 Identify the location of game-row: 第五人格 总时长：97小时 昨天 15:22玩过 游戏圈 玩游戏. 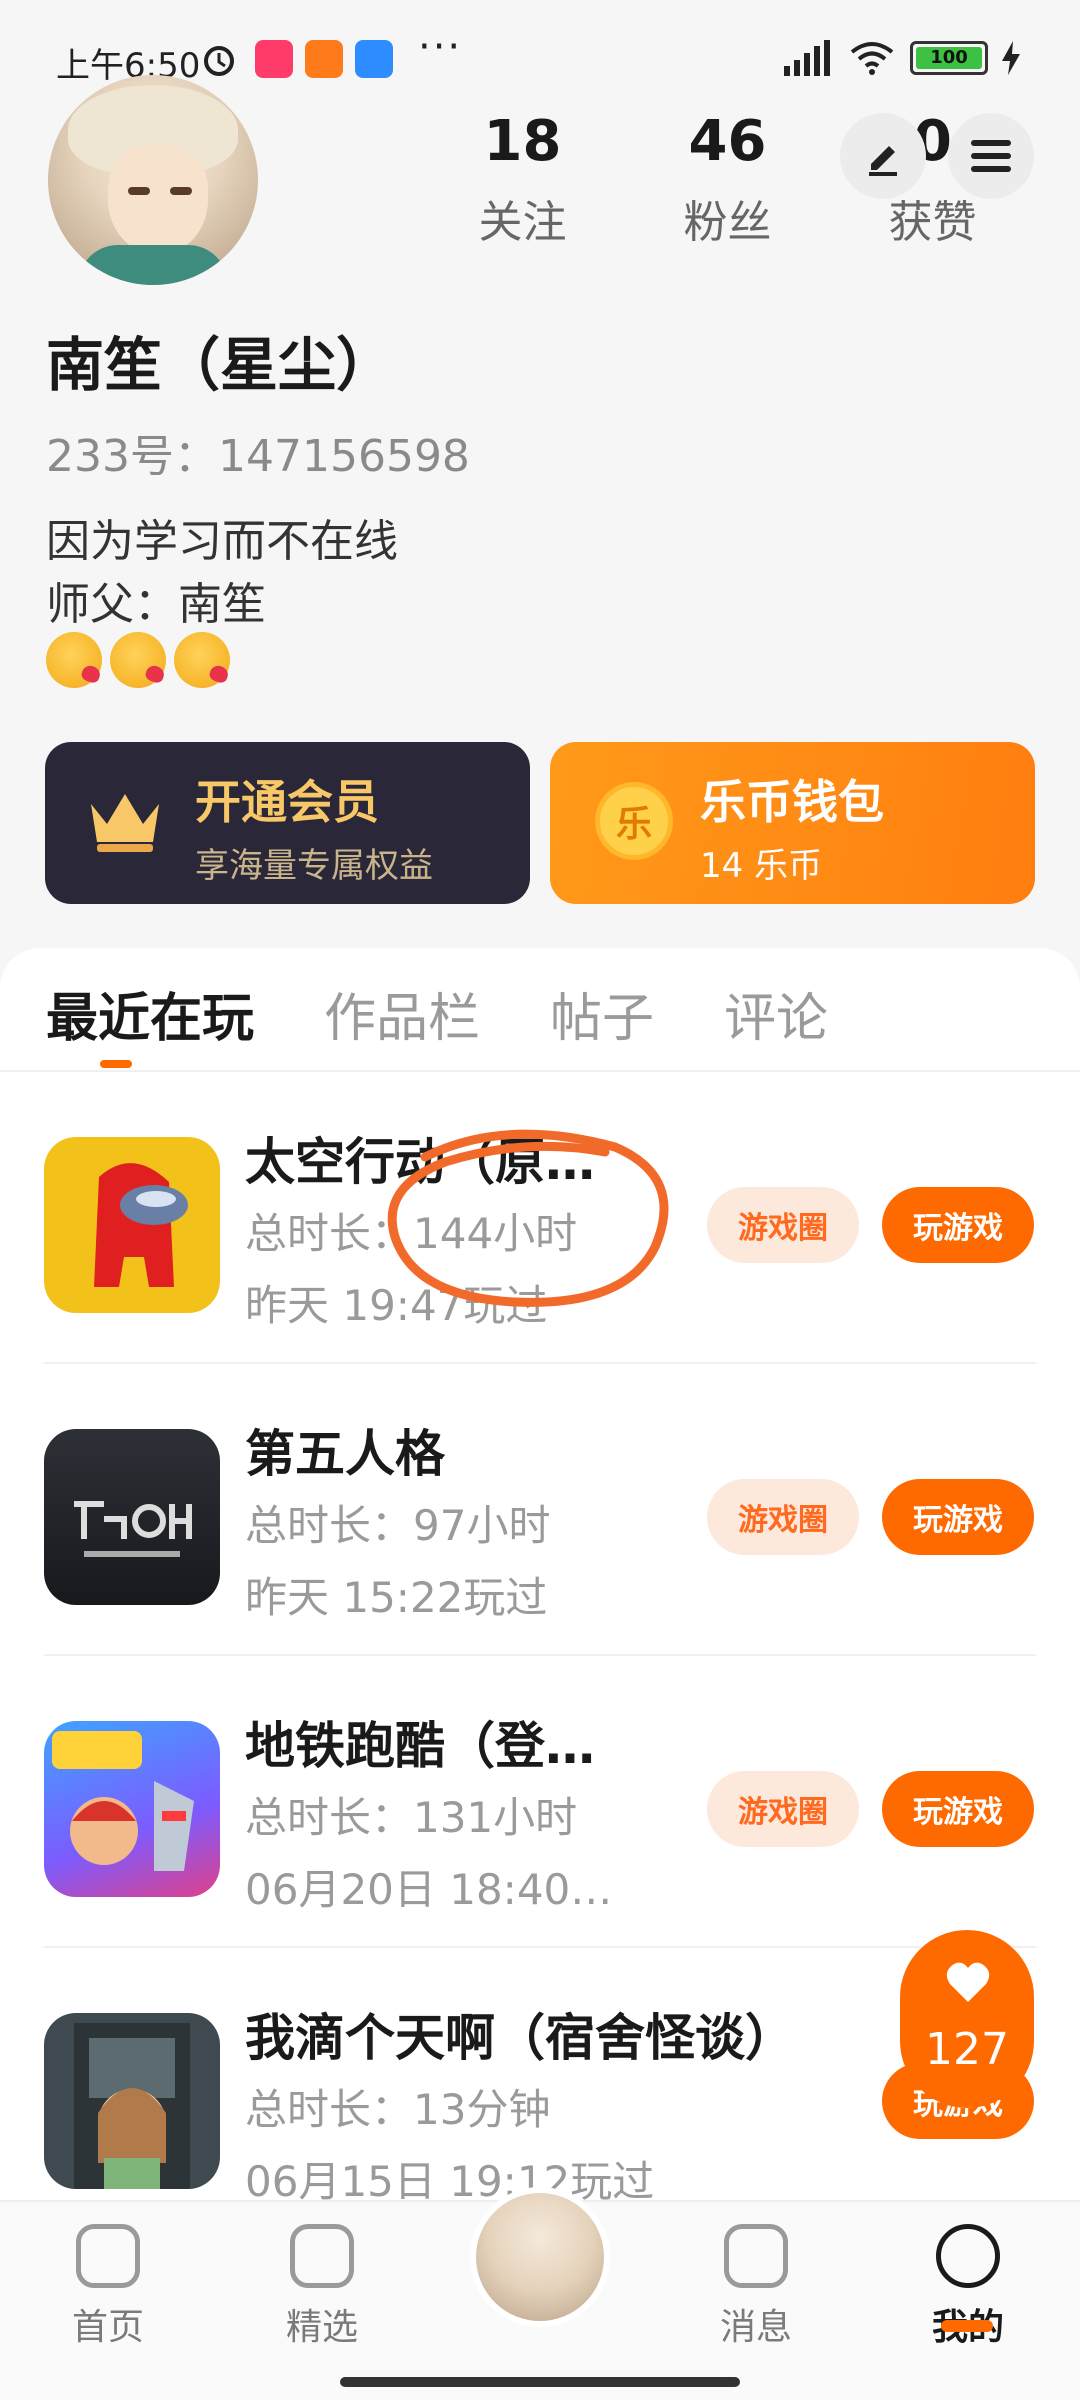
(540, 1510).